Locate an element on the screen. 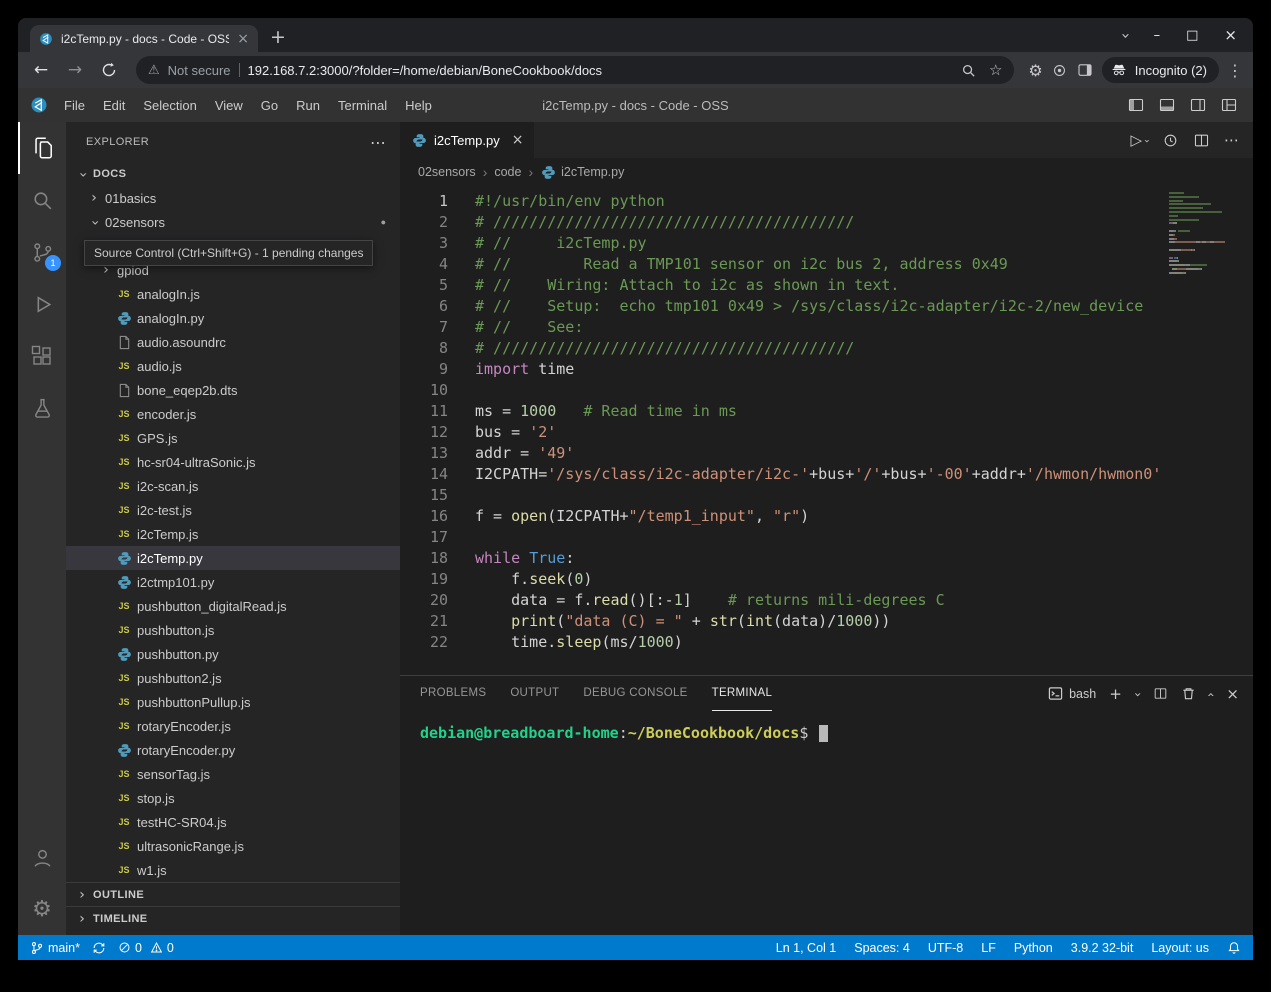 This screenshot has width=1271, height=992. window-close-icon: × is located at coordinates (1230, 35).